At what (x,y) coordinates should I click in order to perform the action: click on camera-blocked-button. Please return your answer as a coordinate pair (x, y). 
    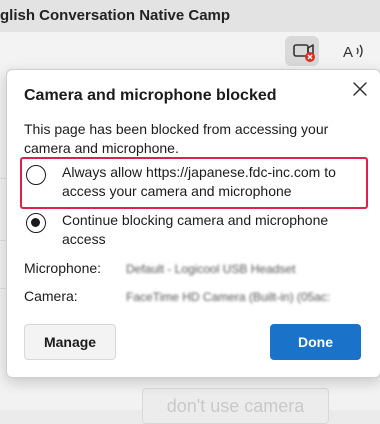
    Looking at the image, I should click on (302, 51).